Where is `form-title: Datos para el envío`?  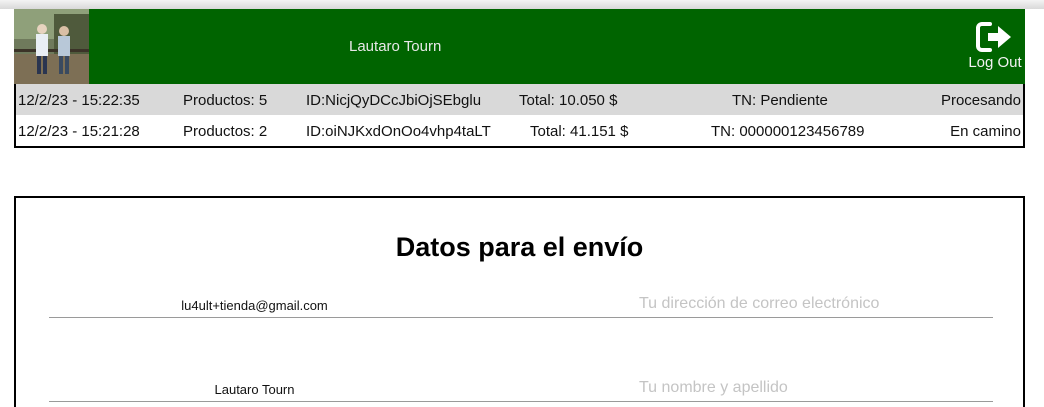 form-title: Datos para el envío is located at coordinates (519, 247).